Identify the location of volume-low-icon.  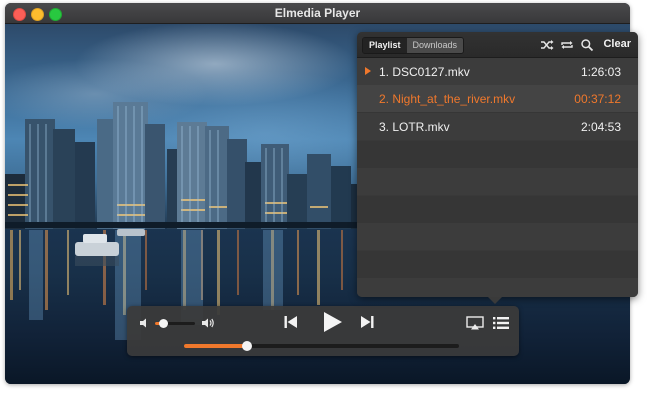
(145, 323).